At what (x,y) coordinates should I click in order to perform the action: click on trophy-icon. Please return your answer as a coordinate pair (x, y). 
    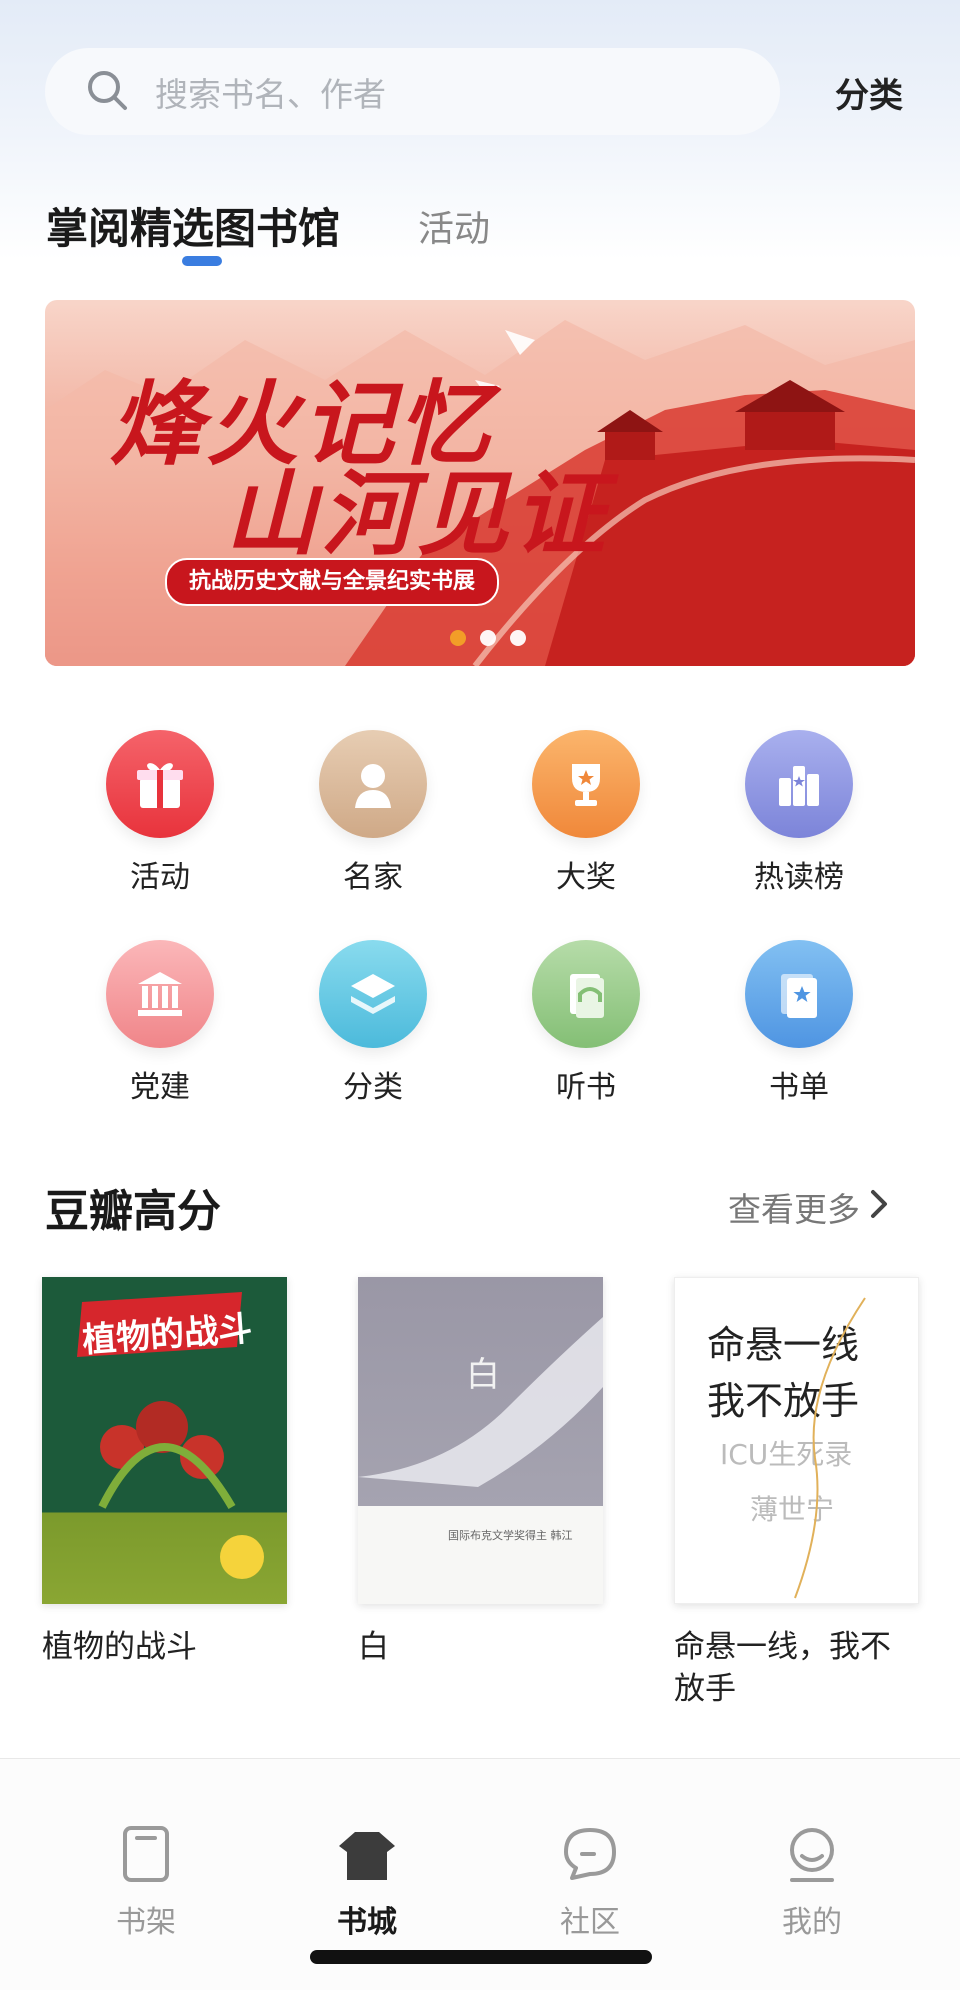
    Looking at the image, I should click on (586, 784).